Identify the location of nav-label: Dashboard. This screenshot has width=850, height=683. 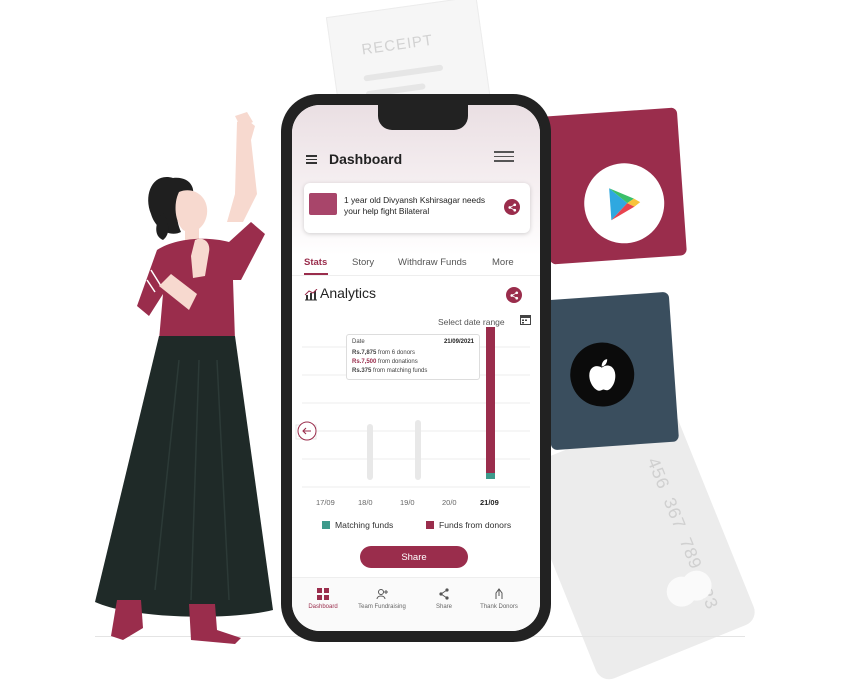
(323, 607).